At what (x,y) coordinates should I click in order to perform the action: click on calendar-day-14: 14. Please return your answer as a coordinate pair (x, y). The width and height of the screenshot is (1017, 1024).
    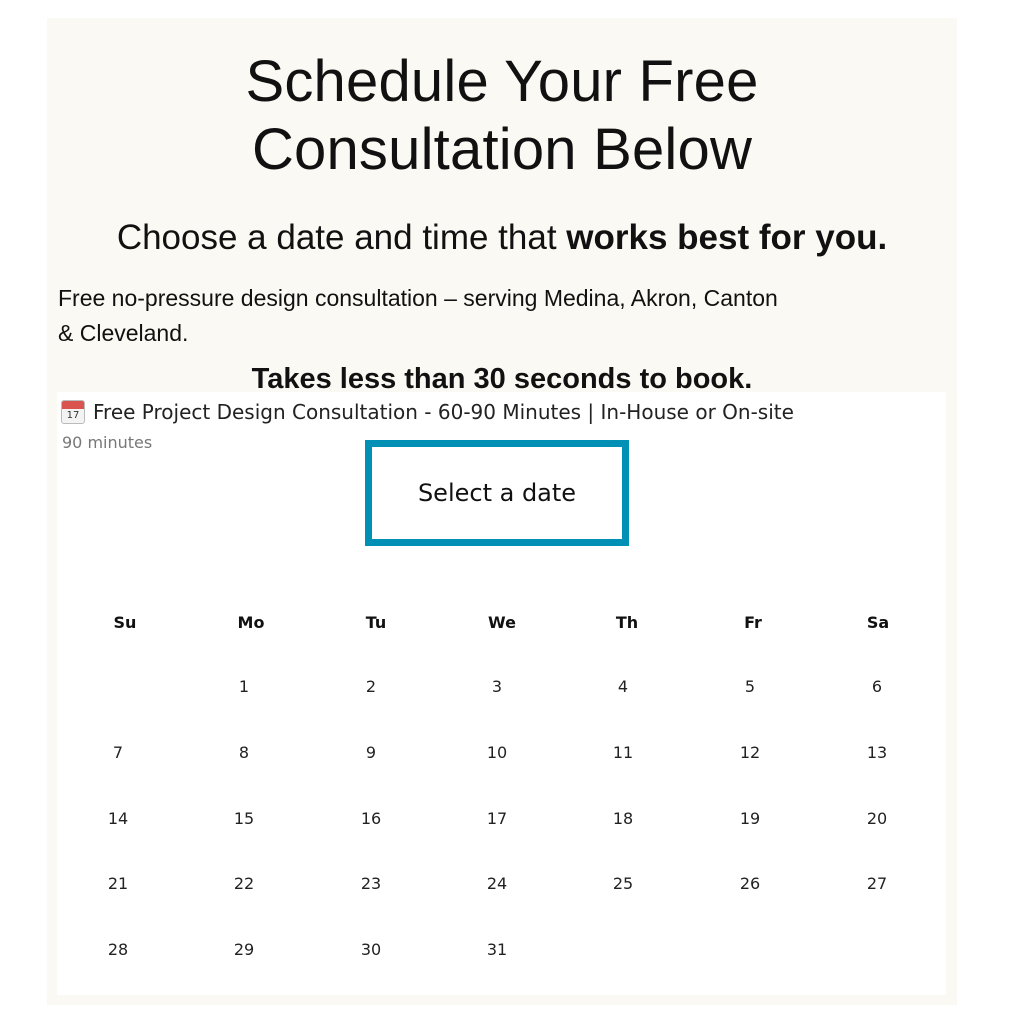
    Looking at the image, I should click on (118, 818).